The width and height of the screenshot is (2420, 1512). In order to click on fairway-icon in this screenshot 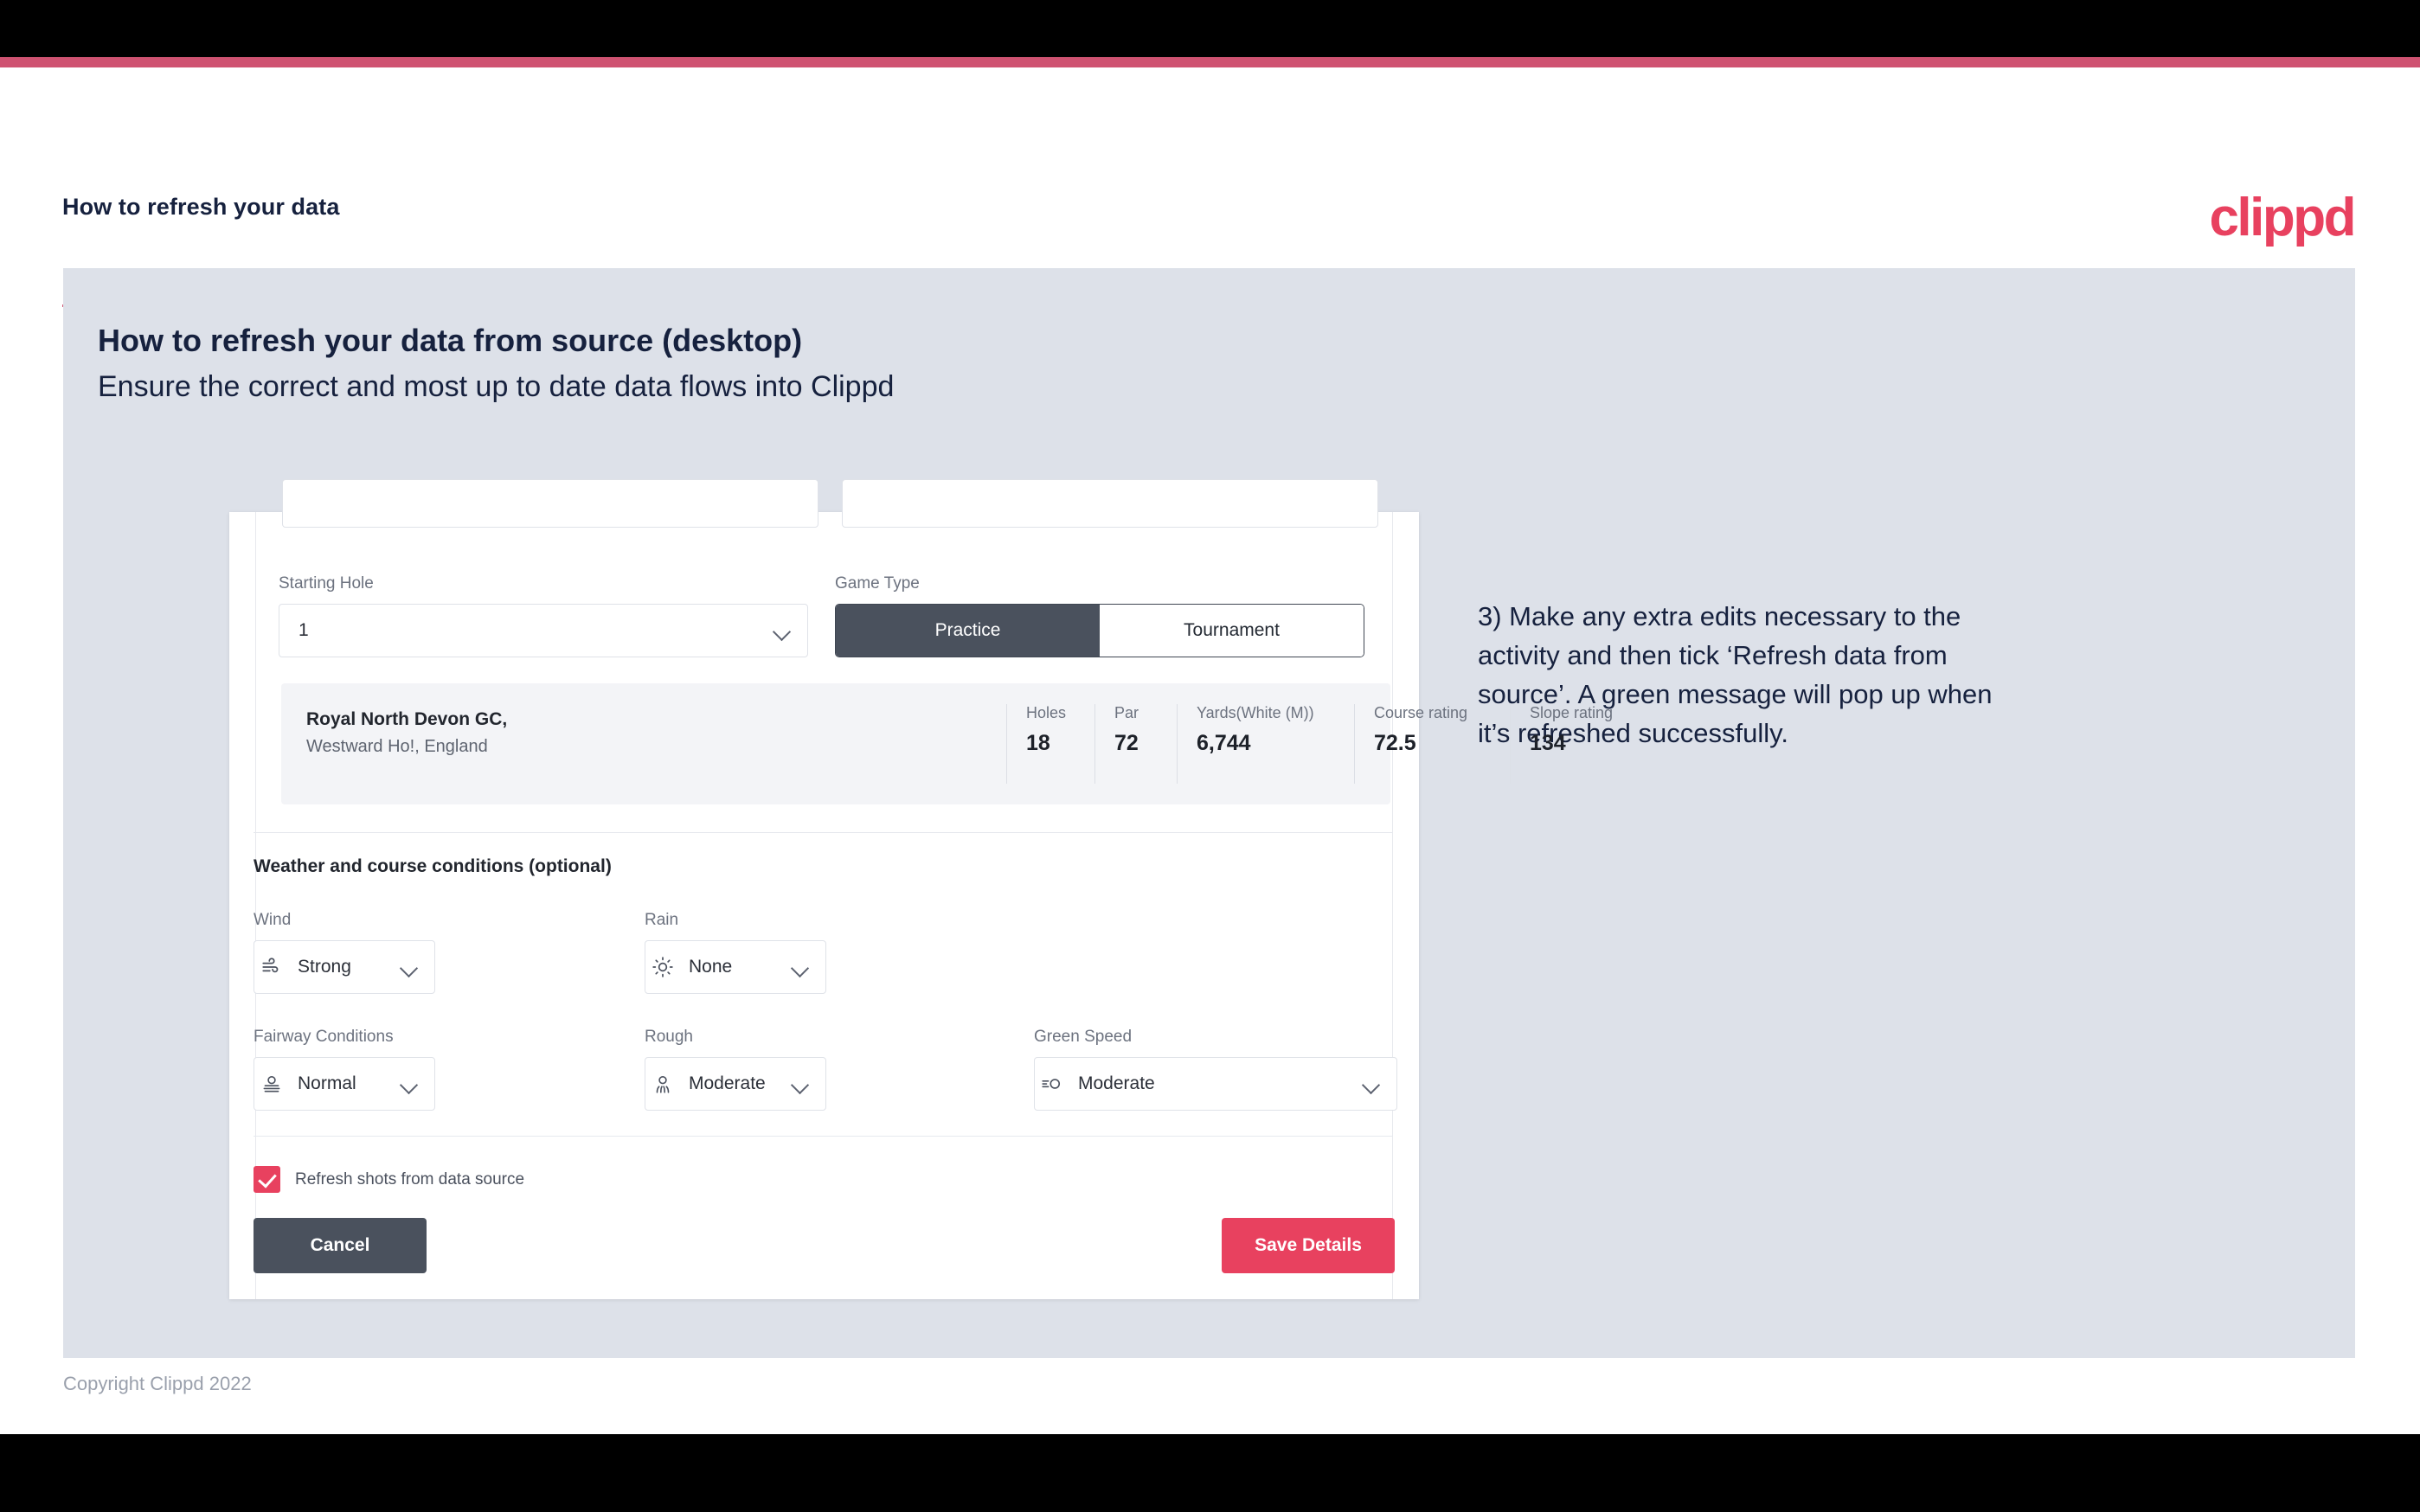, I will do `click(271, 1084)`.